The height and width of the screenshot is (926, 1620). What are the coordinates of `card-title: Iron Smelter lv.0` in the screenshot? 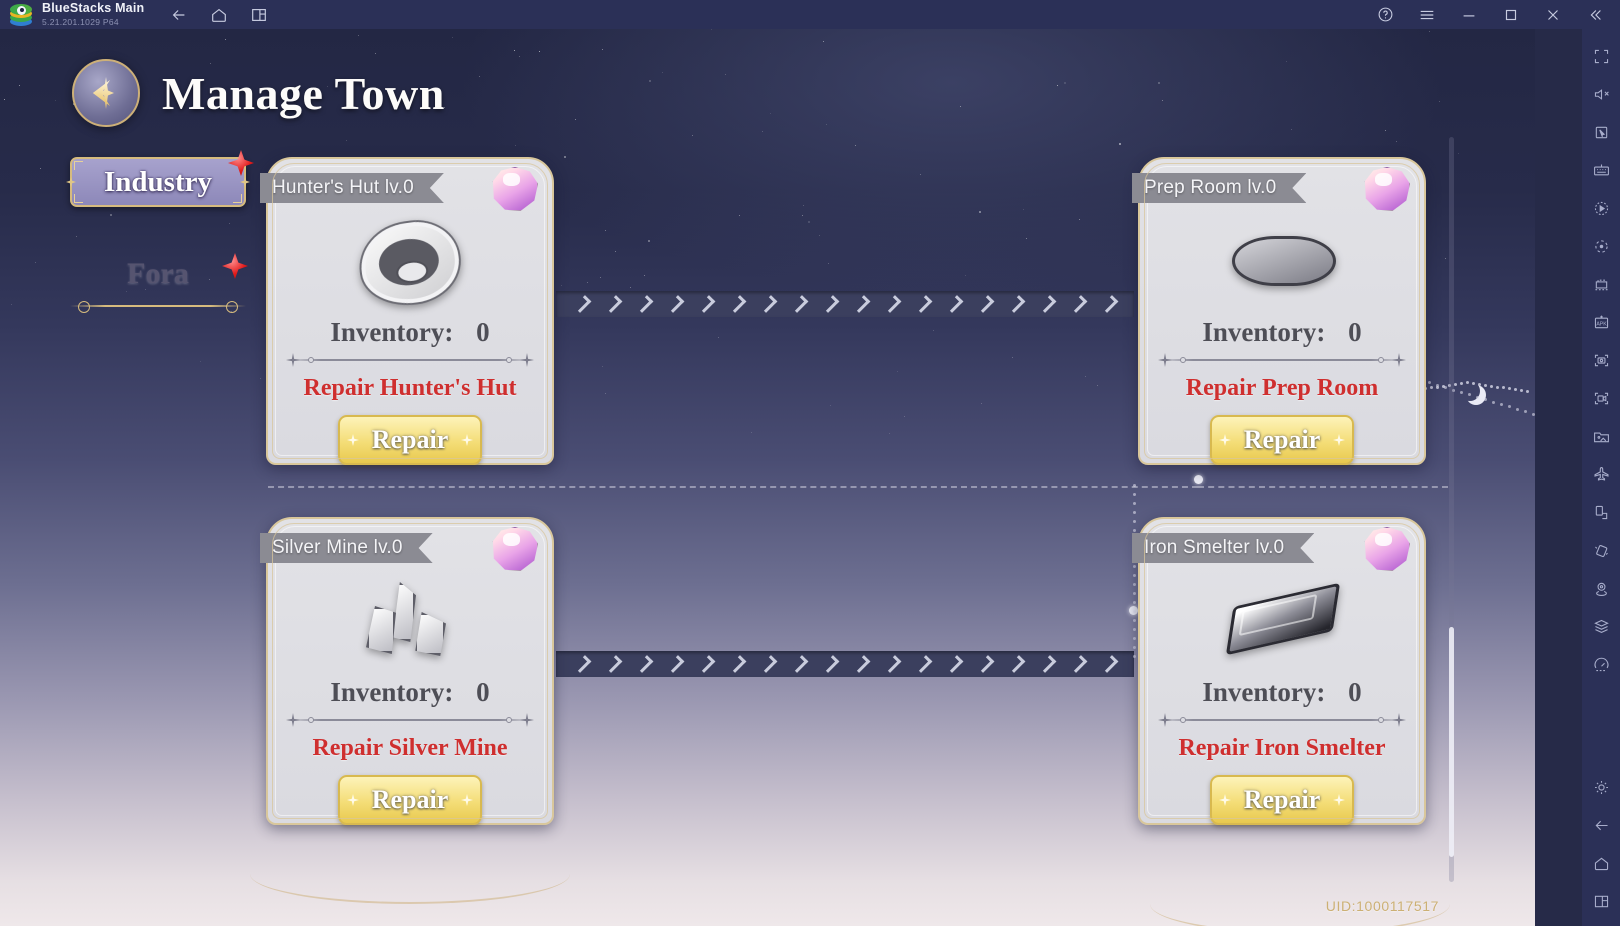 It's located at (1214, 547).